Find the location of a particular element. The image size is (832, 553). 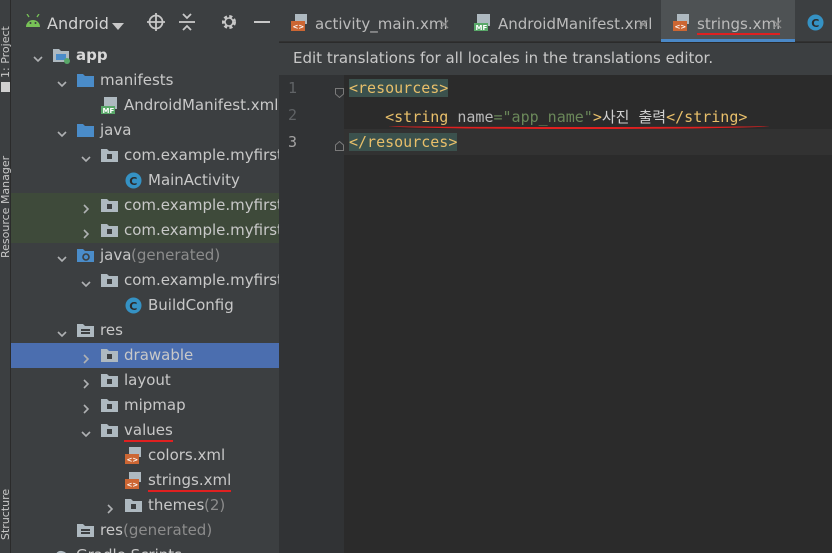

tree-item: layout is located at coordinates (145, 380).